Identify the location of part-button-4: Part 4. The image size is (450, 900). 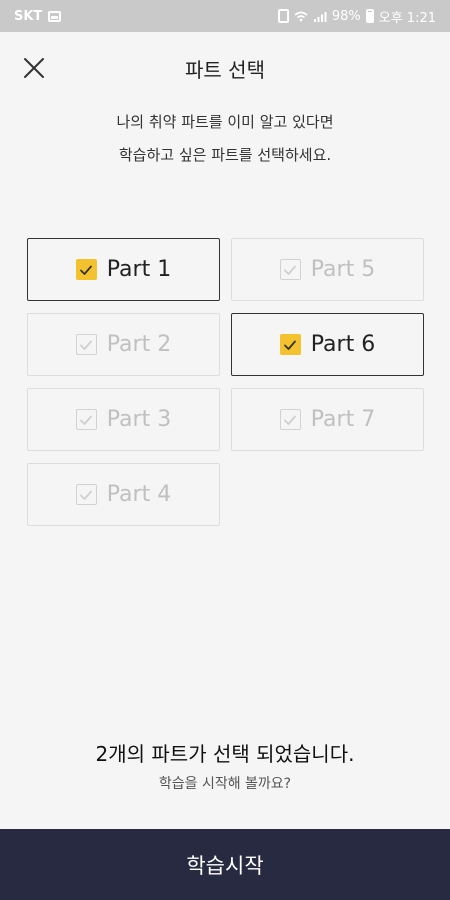
(123, 494).